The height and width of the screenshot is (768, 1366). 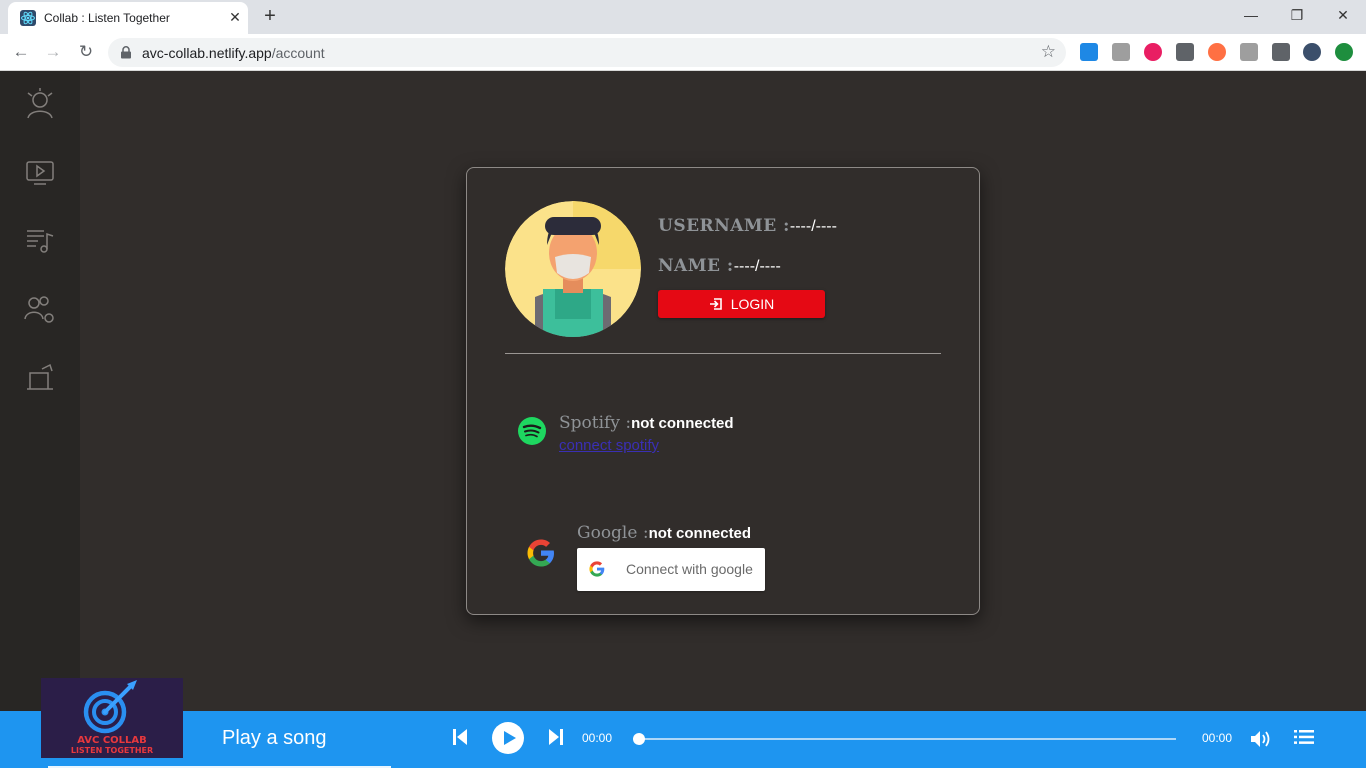 What do you see at coordinates (270, 16) in the screenshot?
I see `new-tab-button: +` at bounding box center [270, 16].